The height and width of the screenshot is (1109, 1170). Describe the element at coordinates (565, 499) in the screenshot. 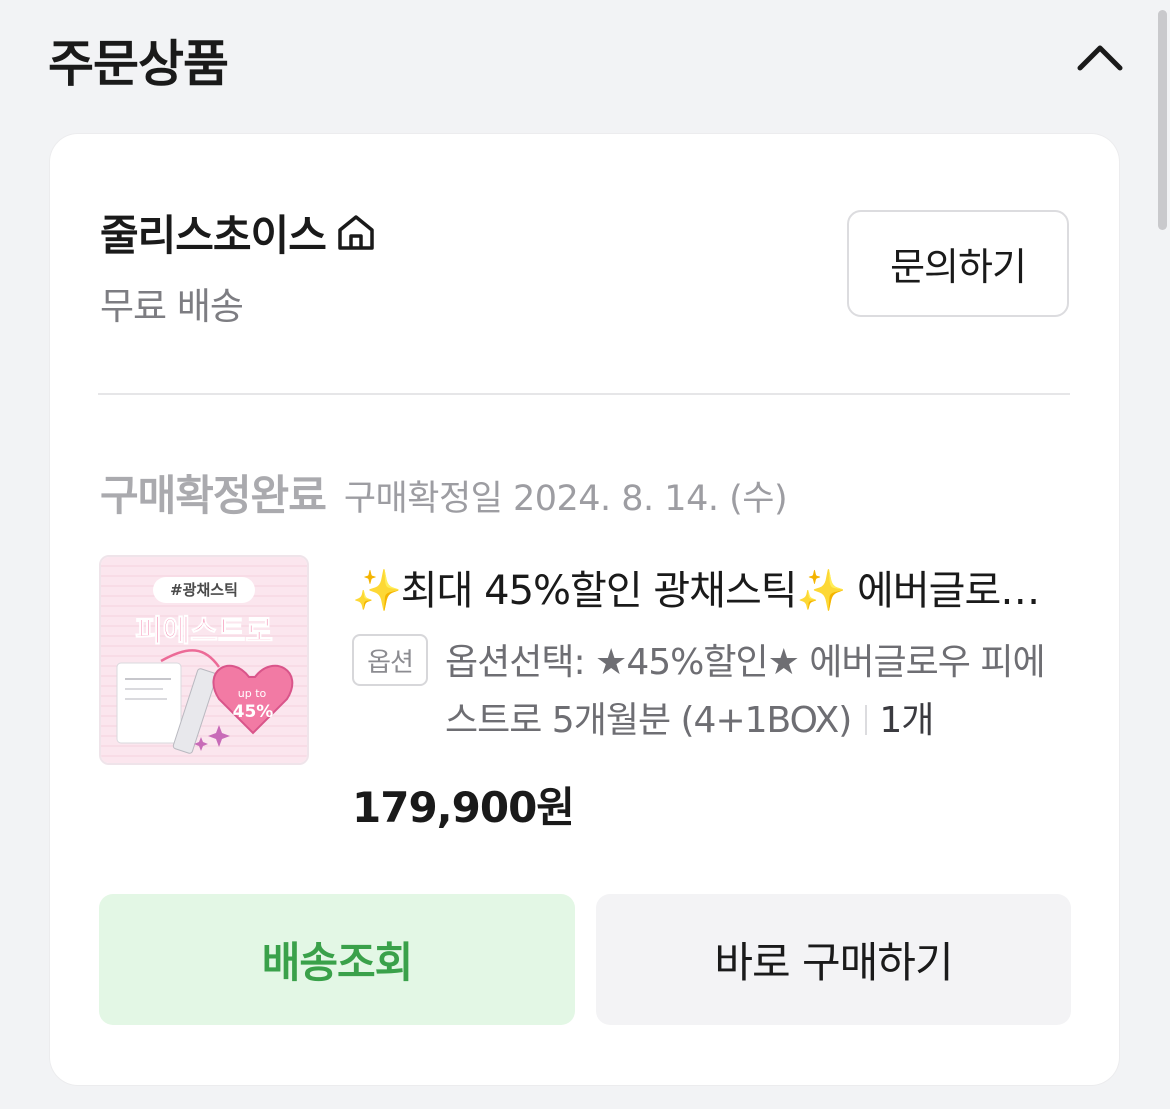

I see `confirm-date: 구매확정일 2024. 8. 14. (수)` at that location.